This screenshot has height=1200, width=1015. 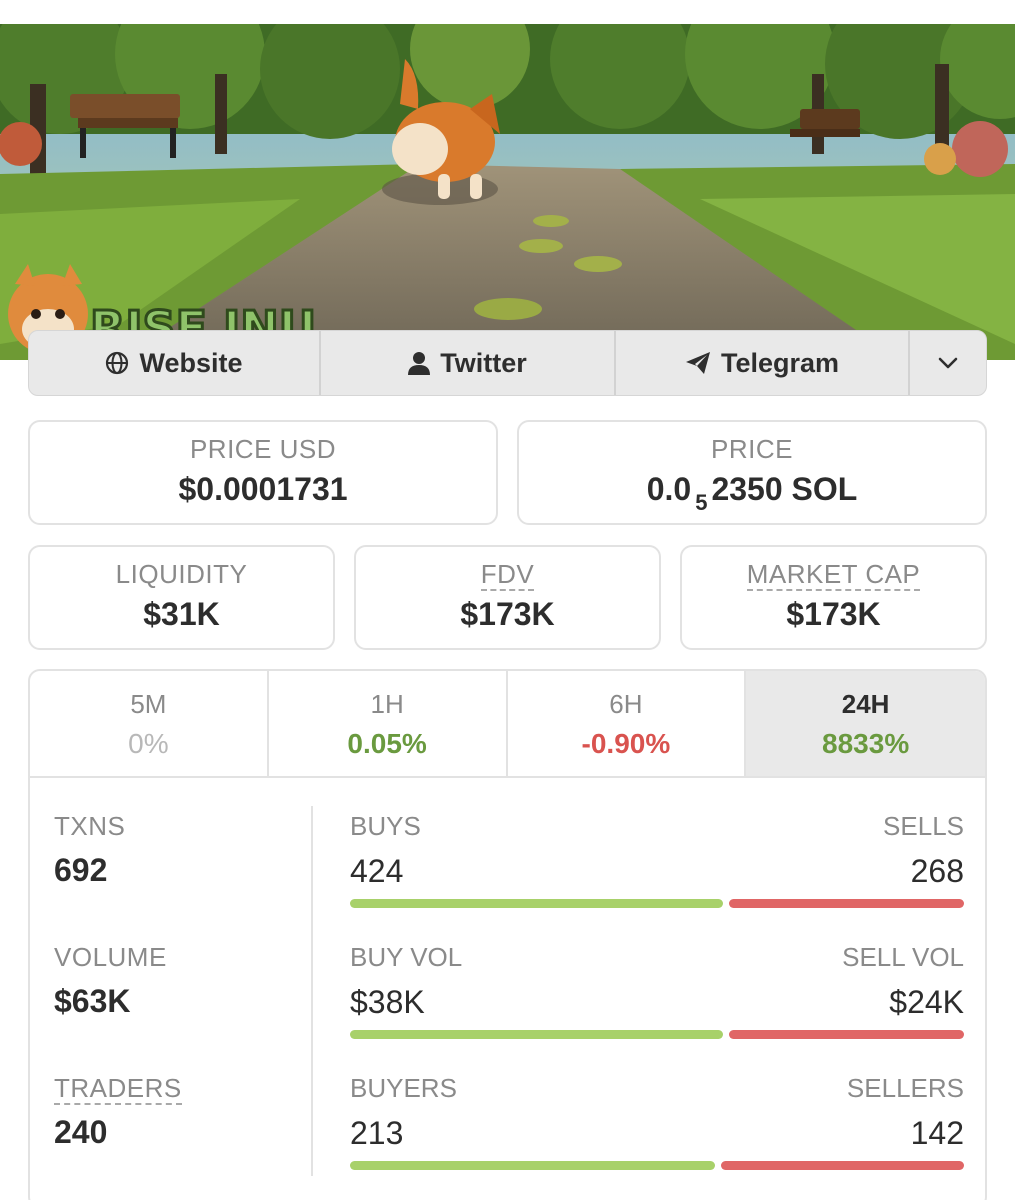 I want to click on liquidity-label: LIQUIDITY, so click(x=181, y=574).